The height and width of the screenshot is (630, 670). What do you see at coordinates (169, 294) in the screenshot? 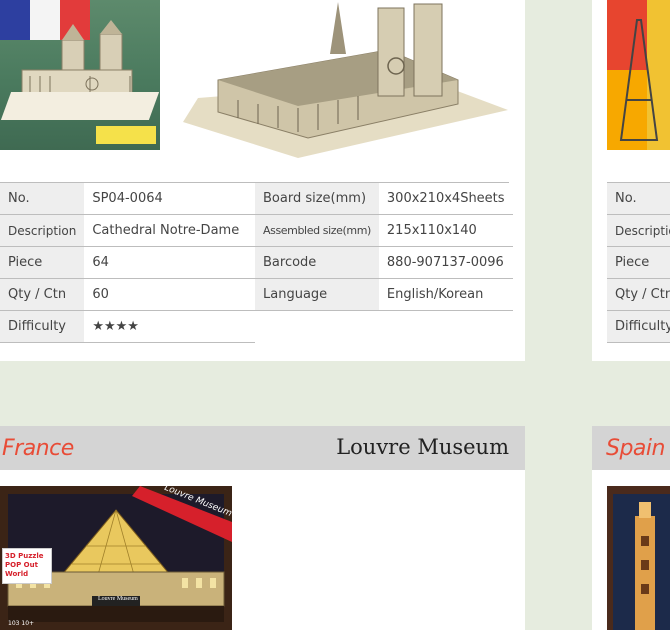
I see `spec-value: 60` at bounding box center [169, 294].